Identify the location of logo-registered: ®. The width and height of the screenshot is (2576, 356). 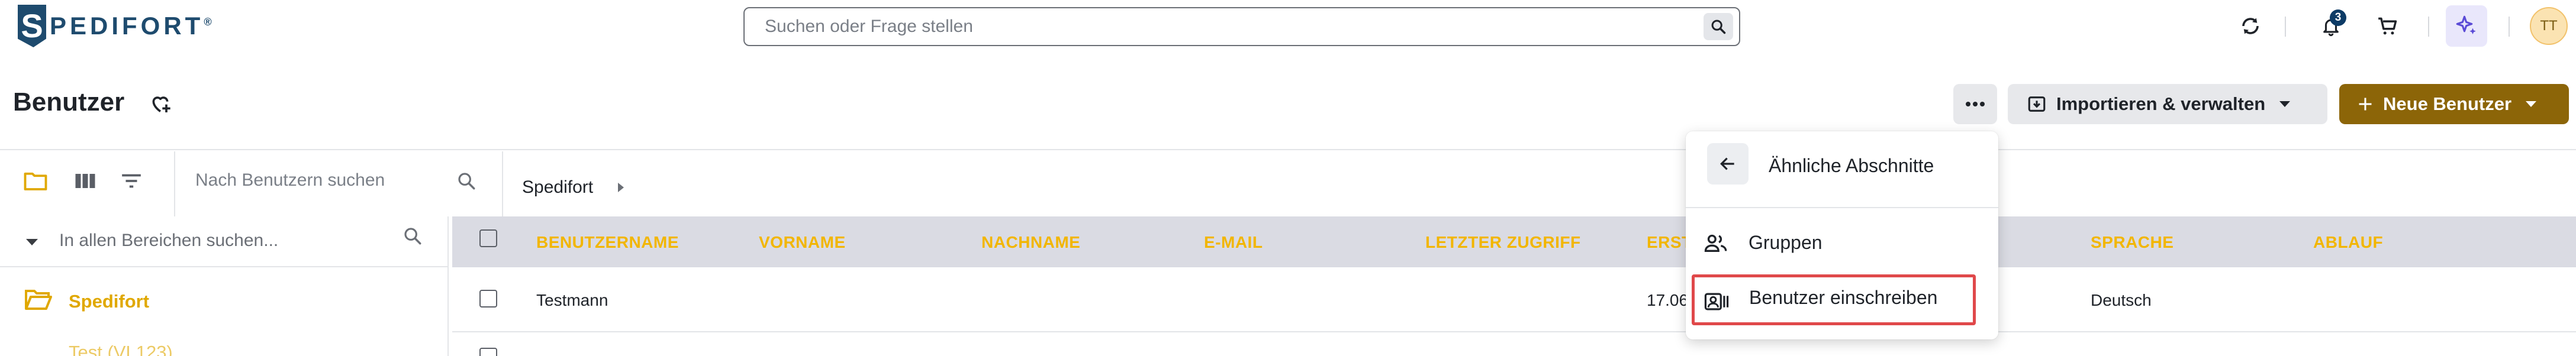
(209, 22).